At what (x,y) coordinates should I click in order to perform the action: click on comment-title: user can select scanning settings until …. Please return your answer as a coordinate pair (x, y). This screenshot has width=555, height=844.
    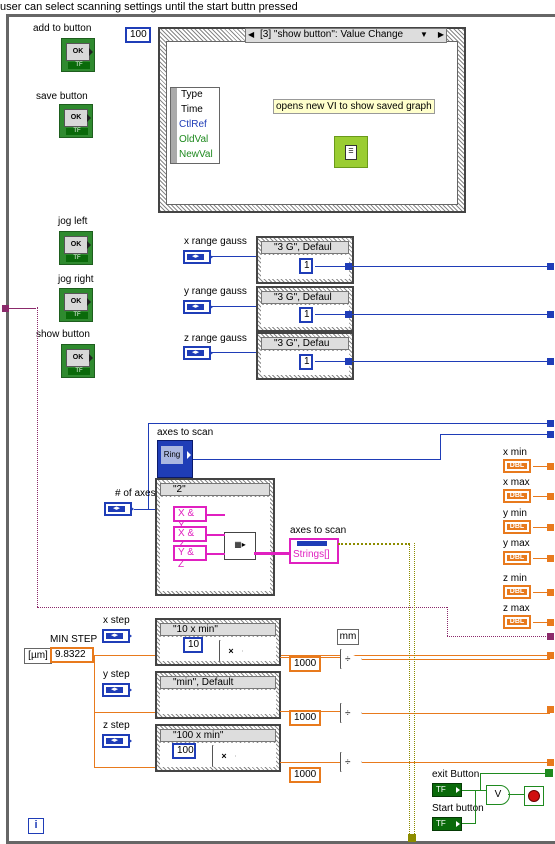
    Looking at the image, I should click on (149, 7).